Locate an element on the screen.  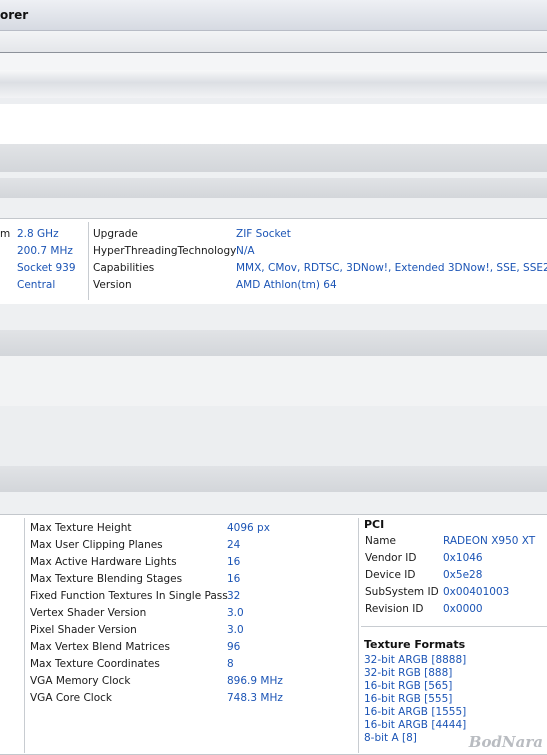
cpu-version-label: Version is located at coordinates (112, 285).